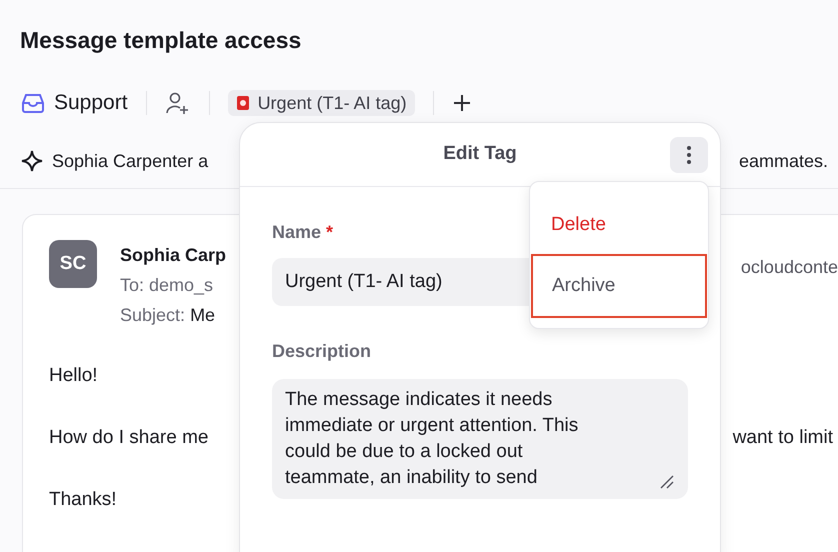  Describe the element at coordinates (128, 438) in the screenshot. I see `message-text: How do I share me` at that location.